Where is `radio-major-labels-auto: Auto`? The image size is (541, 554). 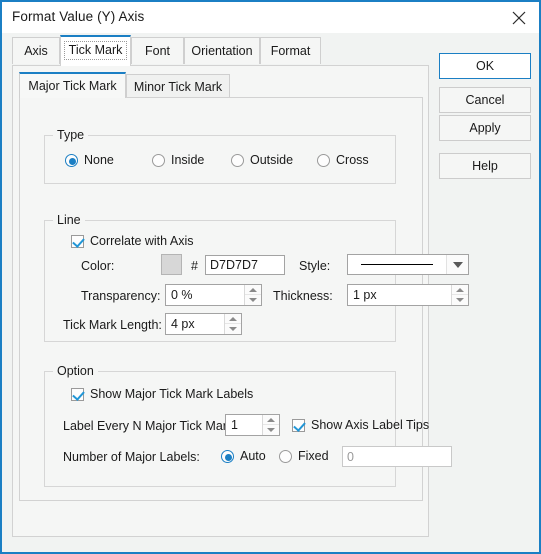
radio-major-labels-auto: Auto is located at coordinates (243, 456).